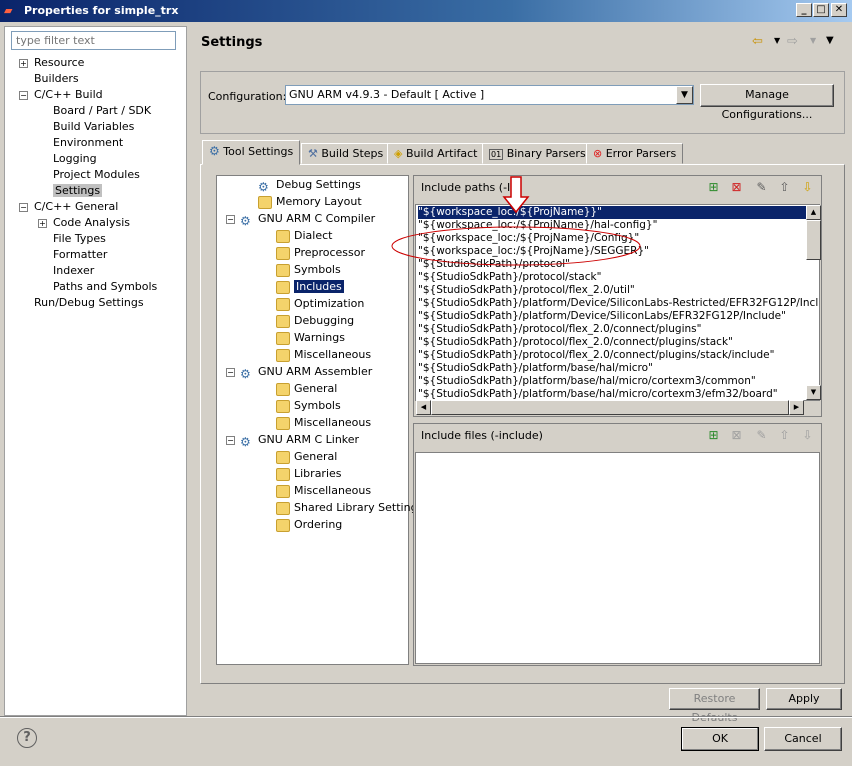  I want to click on sidebar-item: Builders, so click(56, 79).